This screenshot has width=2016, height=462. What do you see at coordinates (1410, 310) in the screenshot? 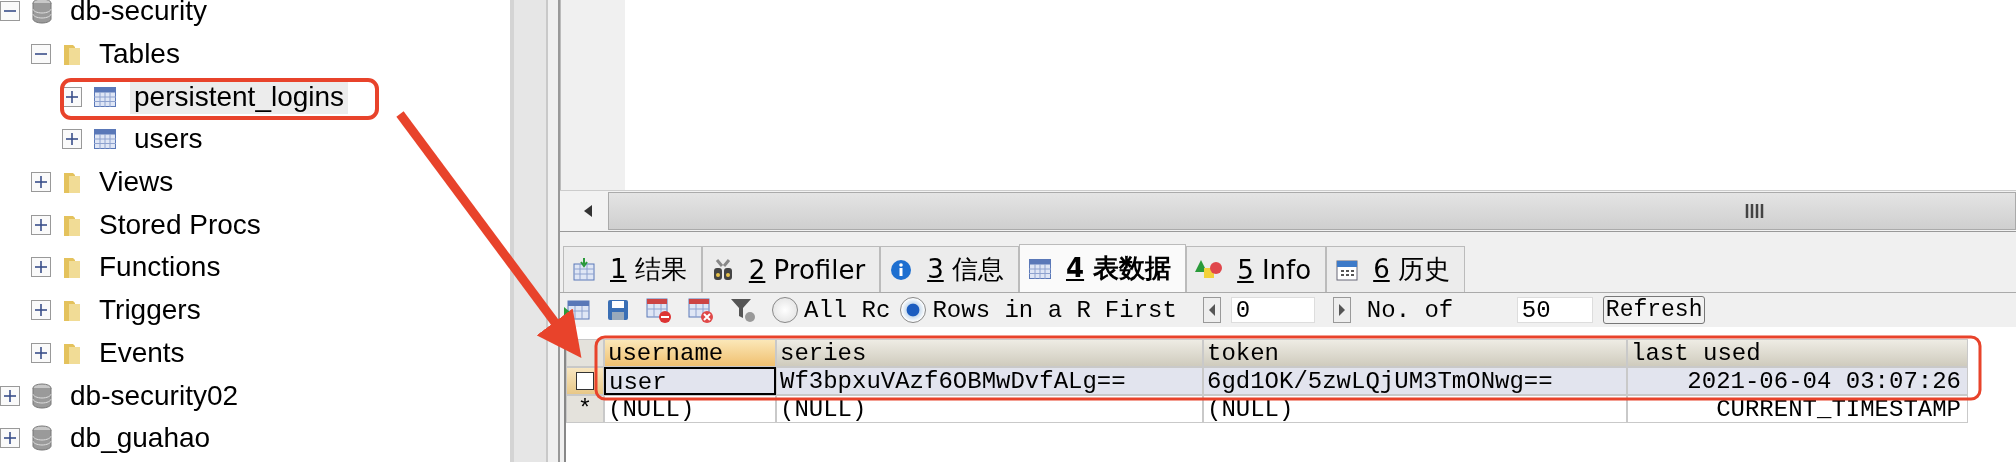
I see `row-count-label: No. of` at bounding box center [1410, 310].